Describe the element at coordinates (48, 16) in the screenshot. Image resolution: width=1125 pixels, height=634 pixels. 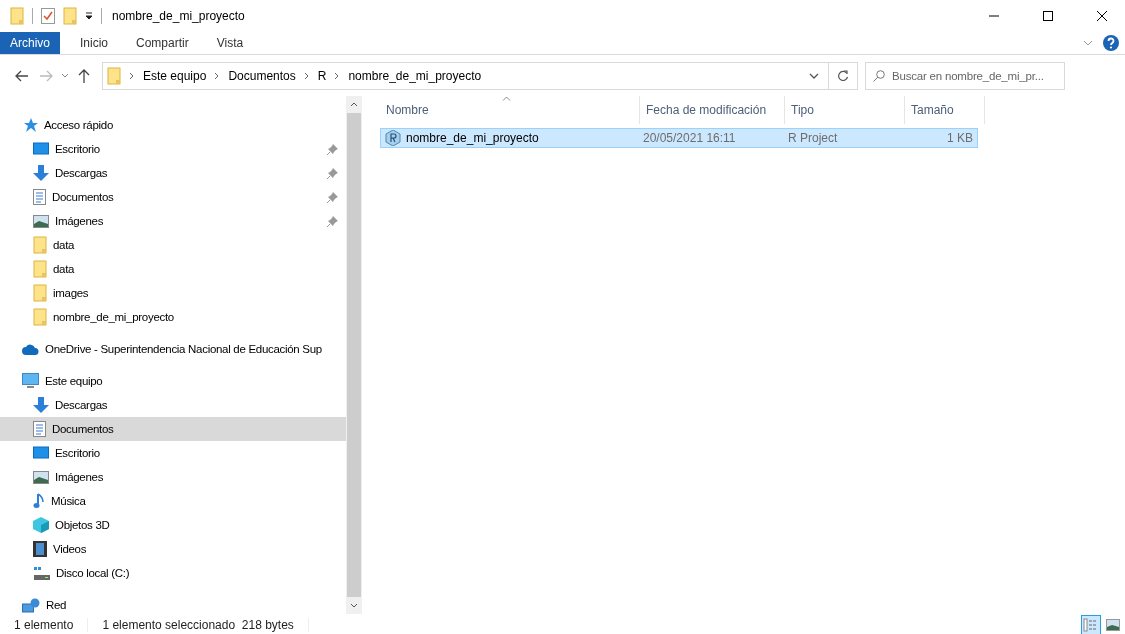
I see `properties-icon` at that location.